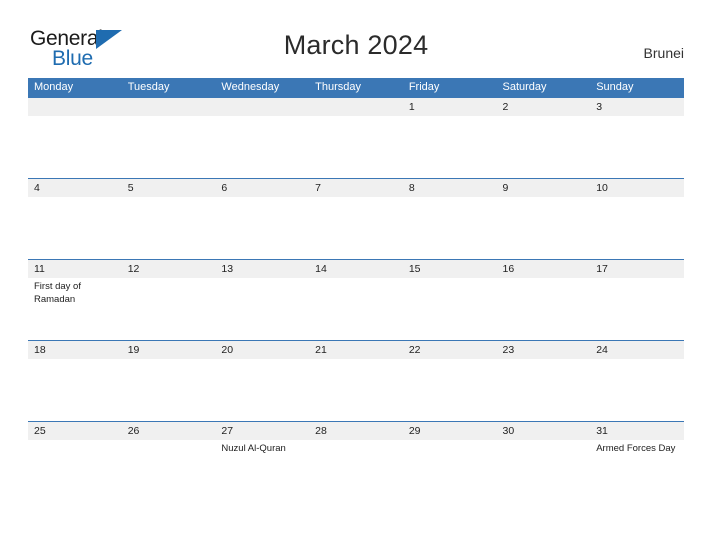  What do you see at coordinates (54, 87) in the screenshot?
I see `dow-monday: Monday` at bounding box center [54, 87].